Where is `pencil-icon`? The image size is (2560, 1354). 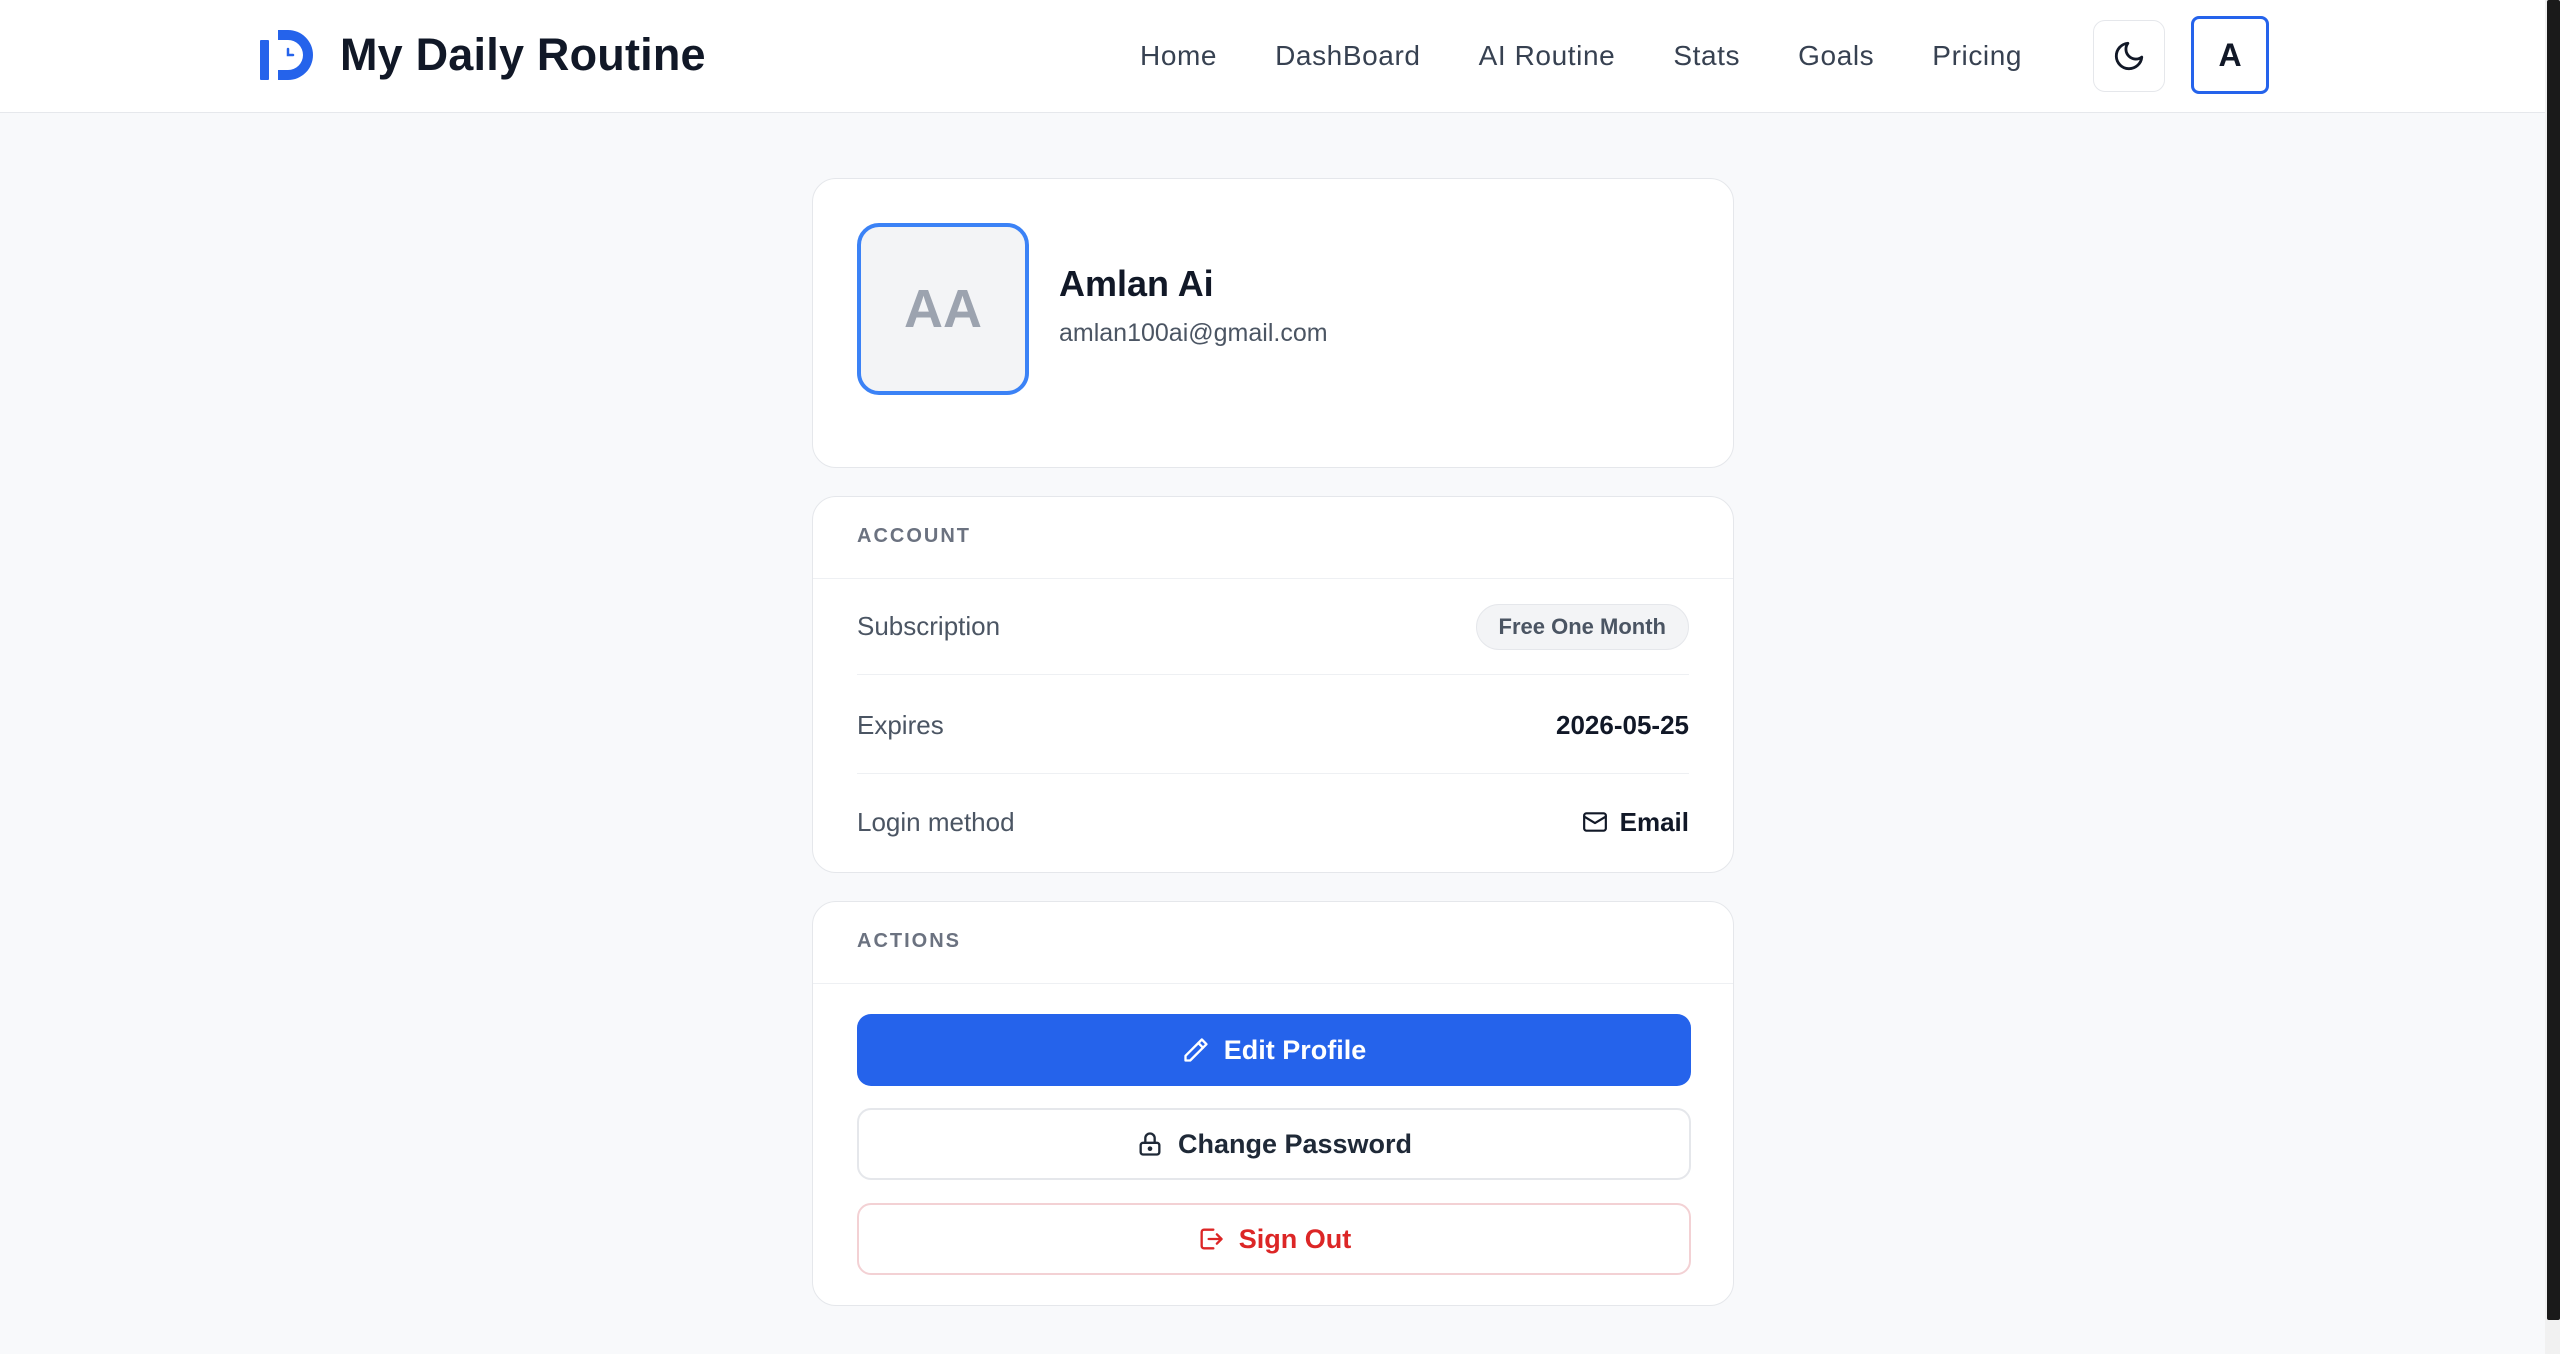
pencil-icon is located at coordinates (1196, 1050).